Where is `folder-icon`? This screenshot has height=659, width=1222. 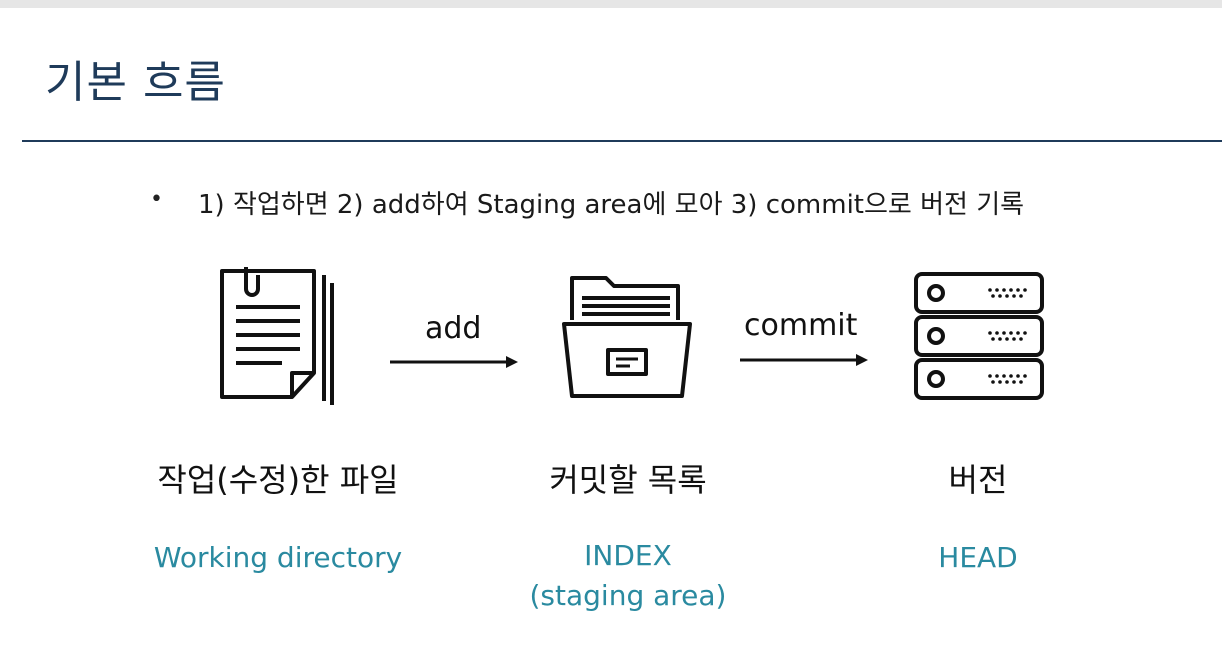 folder-icon is located at coordinates (627, 337).